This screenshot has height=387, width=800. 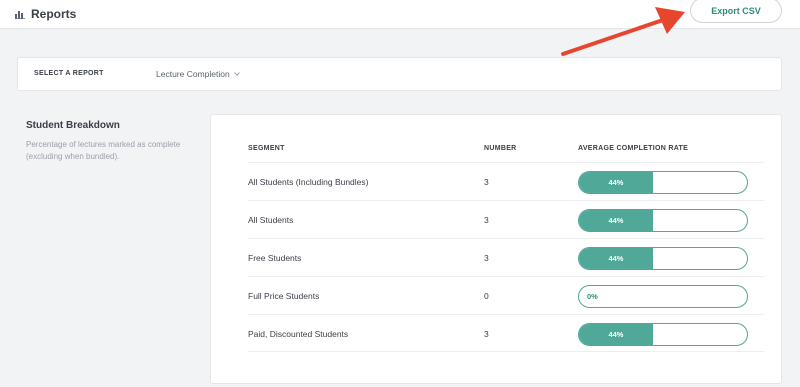 What do you see at coordinates (623, 31) in the screenshot?
I see `annotation-arrow-icon` at bounding box center [623, 31].